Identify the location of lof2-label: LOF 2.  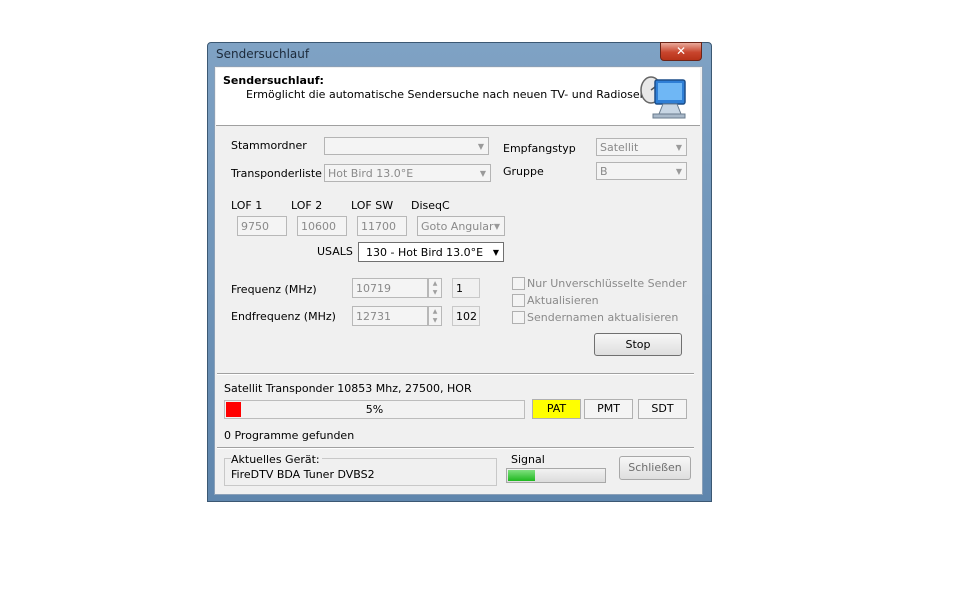
(307, 205).